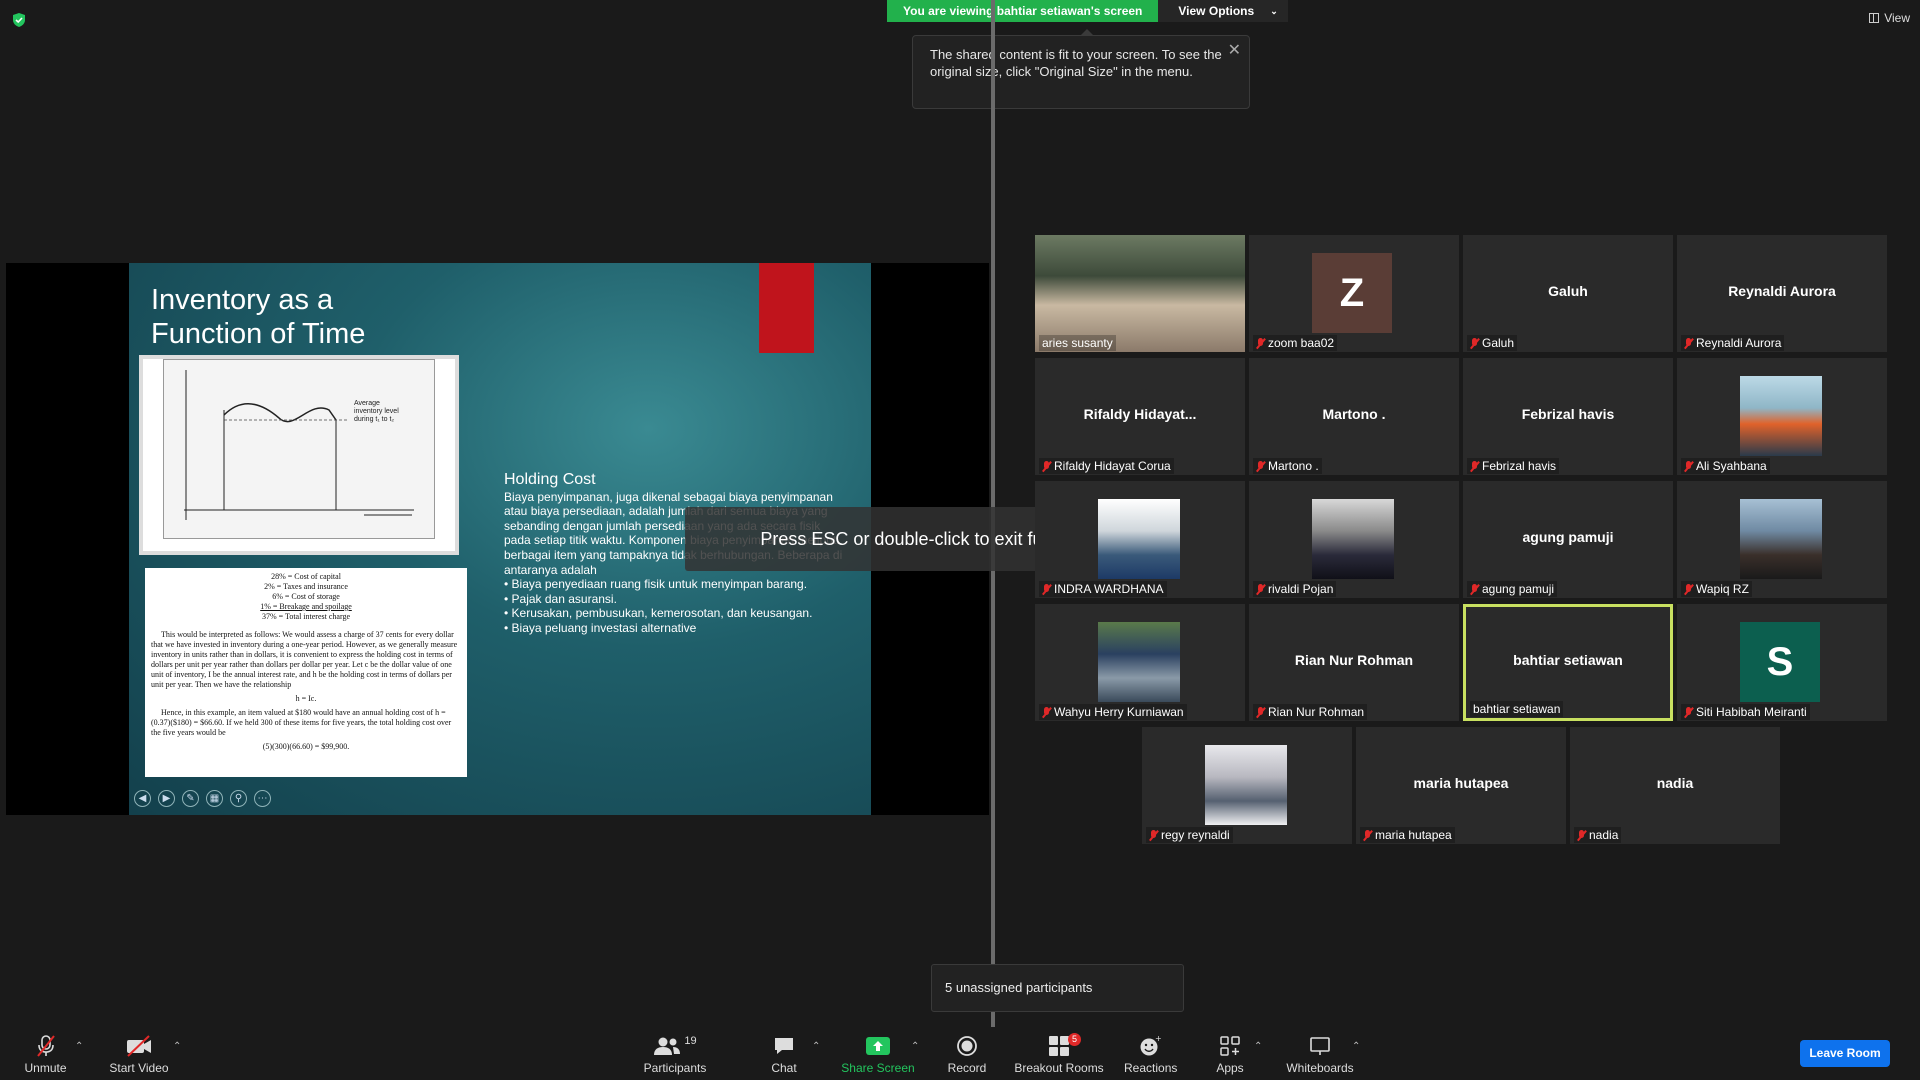  Describe the element at coordinates (299, 445) in the screenshot. I see `inventory-curve-graph` at that location.